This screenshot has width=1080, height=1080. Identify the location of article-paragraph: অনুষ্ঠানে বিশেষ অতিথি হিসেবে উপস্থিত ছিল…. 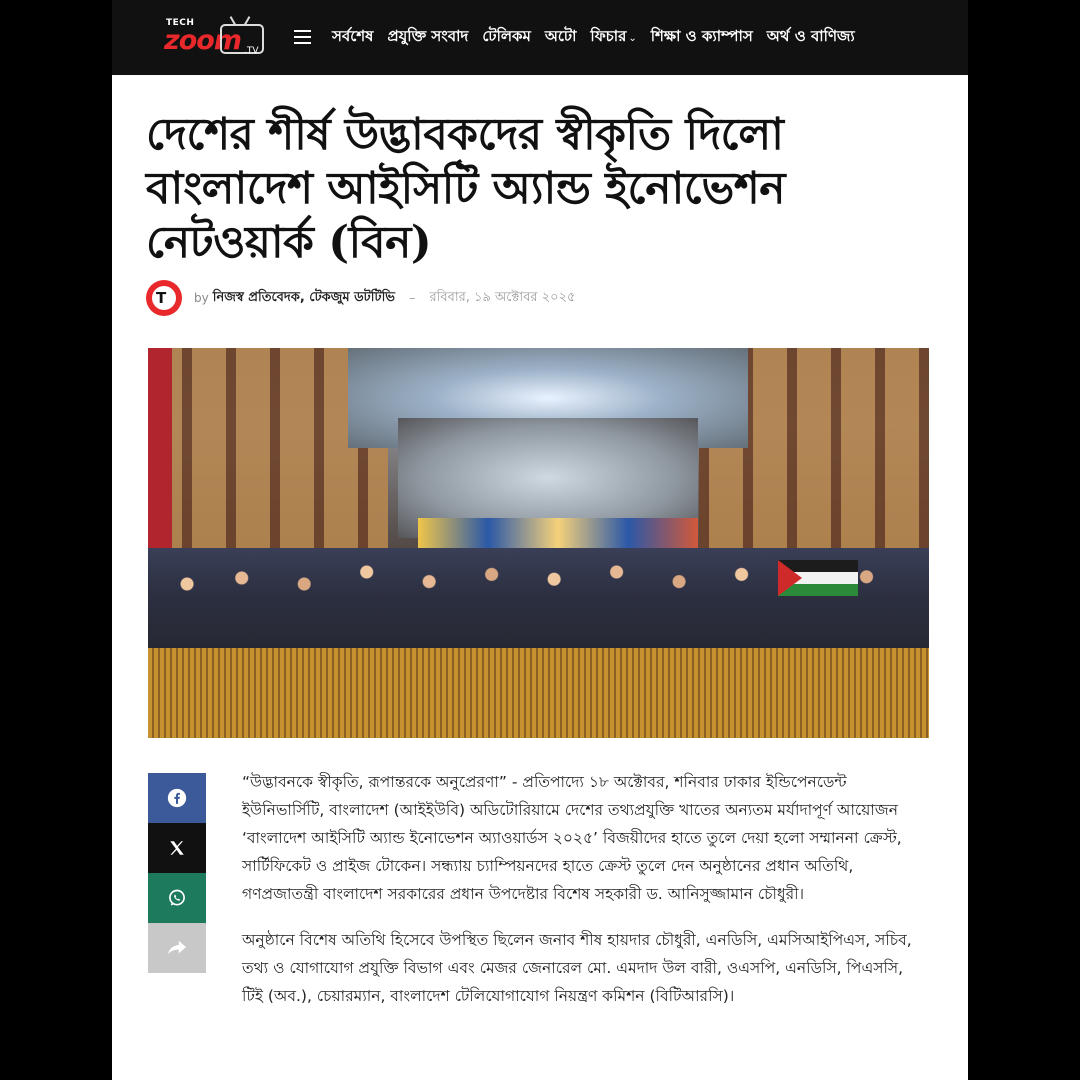
(577, 968).